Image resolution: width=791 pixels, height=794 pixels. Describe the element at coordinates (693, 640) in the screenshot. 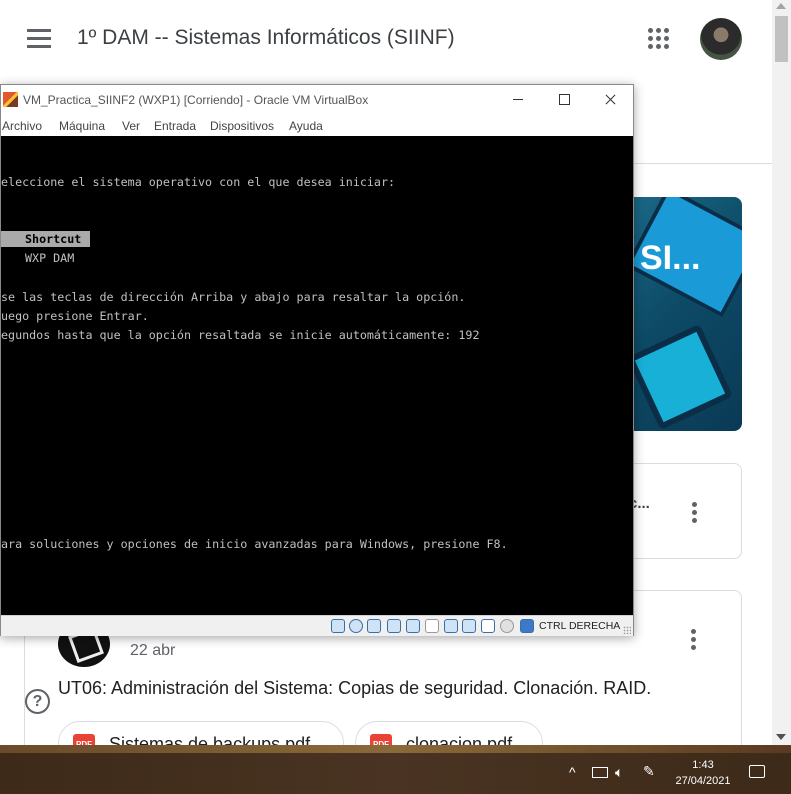

I see `post-more-options-icon` at that location.